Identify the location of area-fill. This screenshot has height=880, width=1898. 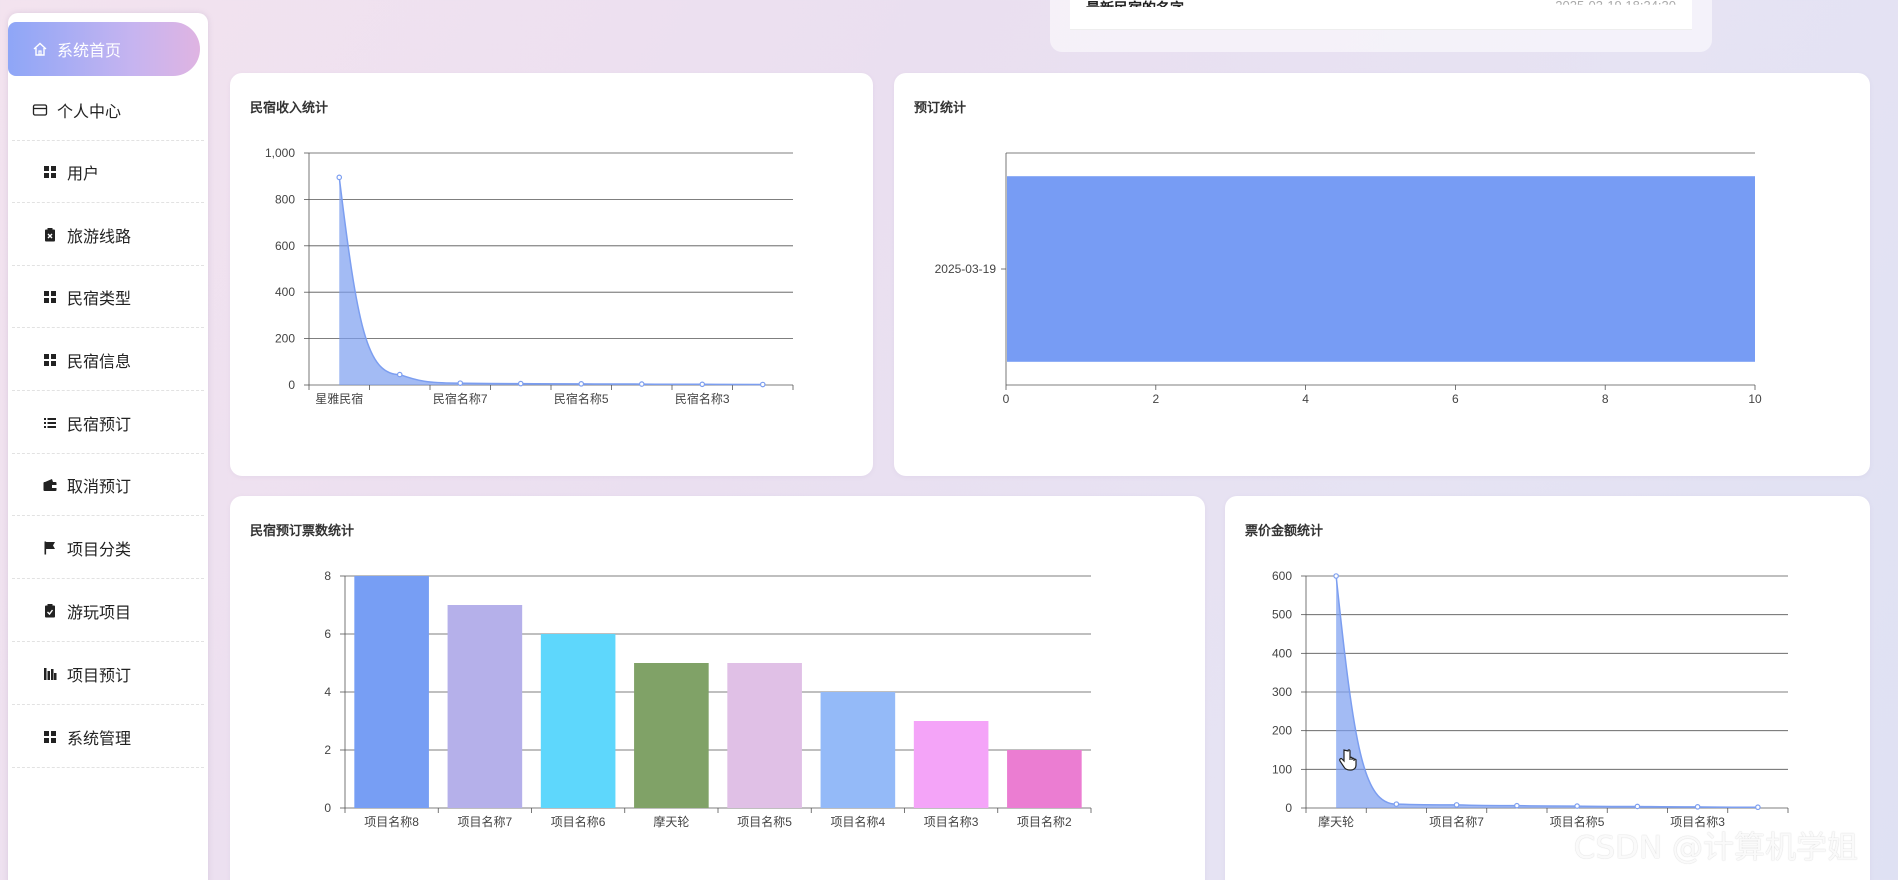
(551, 281).